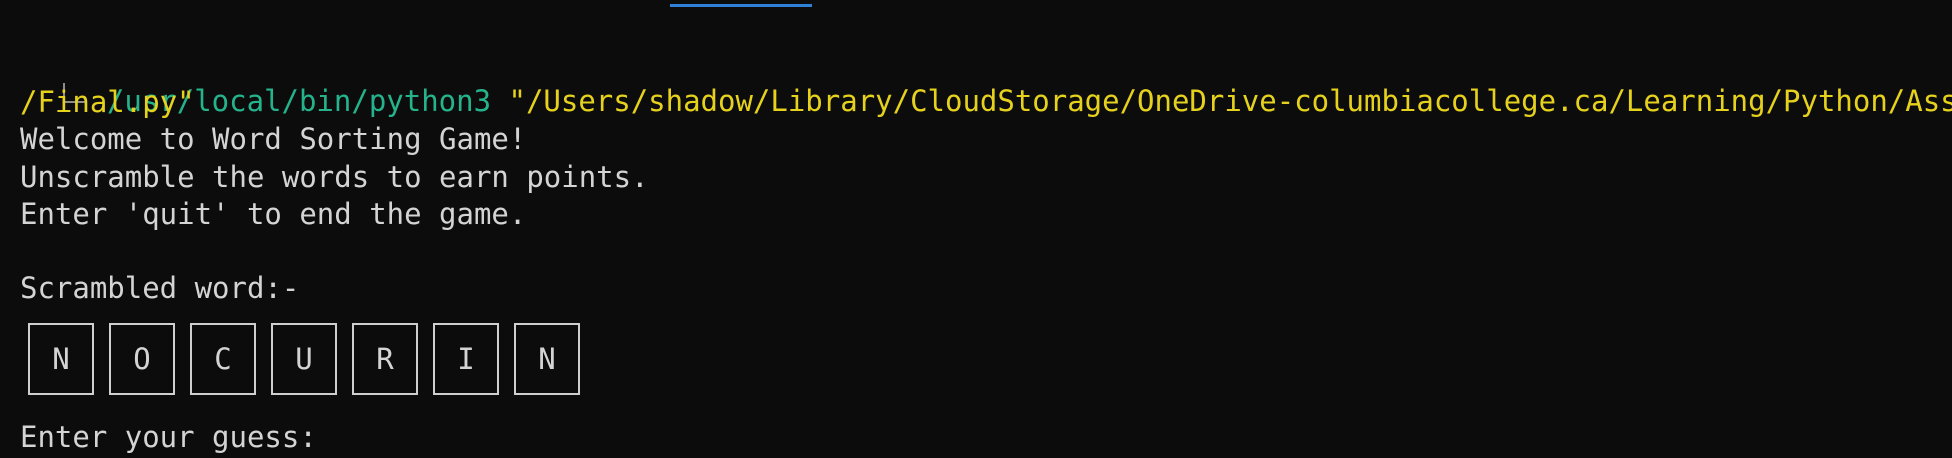  I want to click on game-instruction: Unscramble the words to earn points., so click(334, 177).